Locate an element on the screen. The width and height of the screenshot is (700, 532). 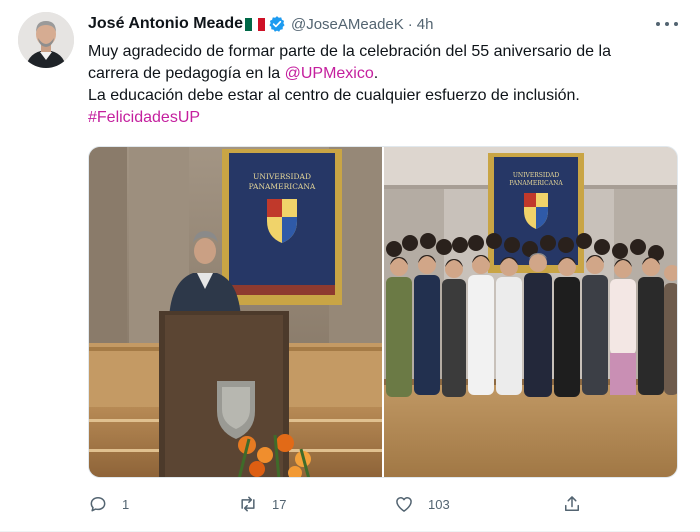
retweet-button: 17 is located at coordinates (262, 504).